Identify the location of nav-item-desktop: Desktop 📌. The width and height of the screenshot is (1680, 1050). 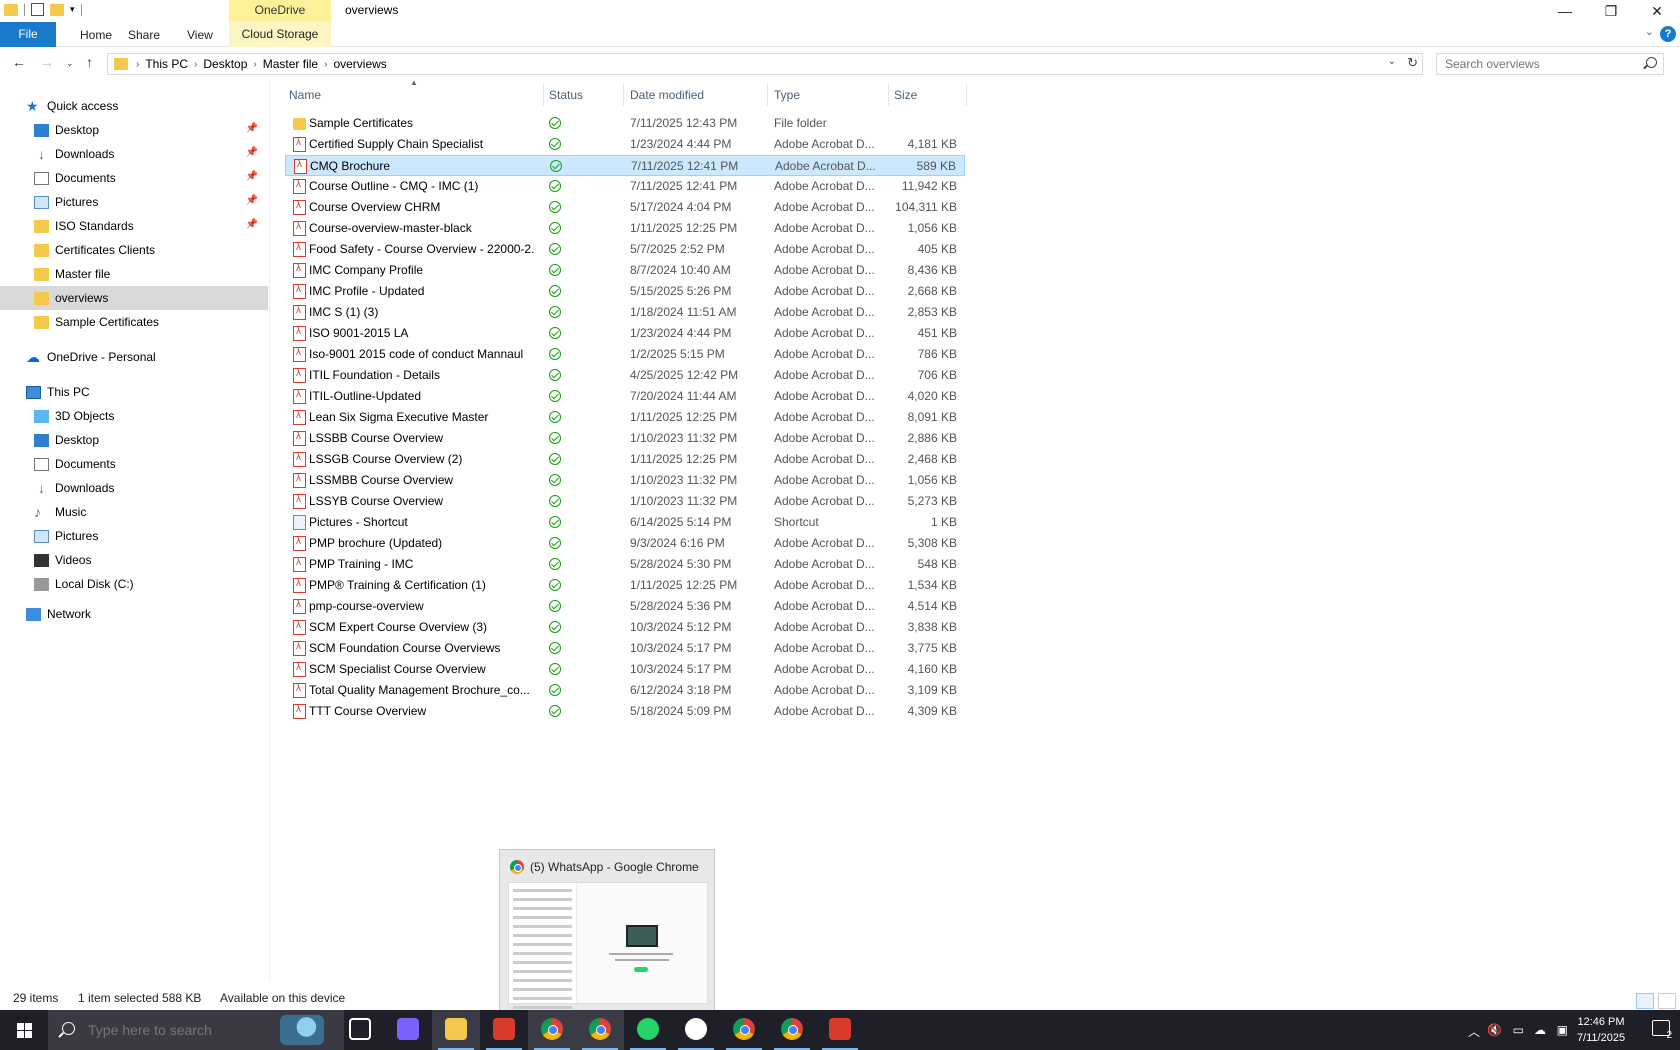
(134, 130).